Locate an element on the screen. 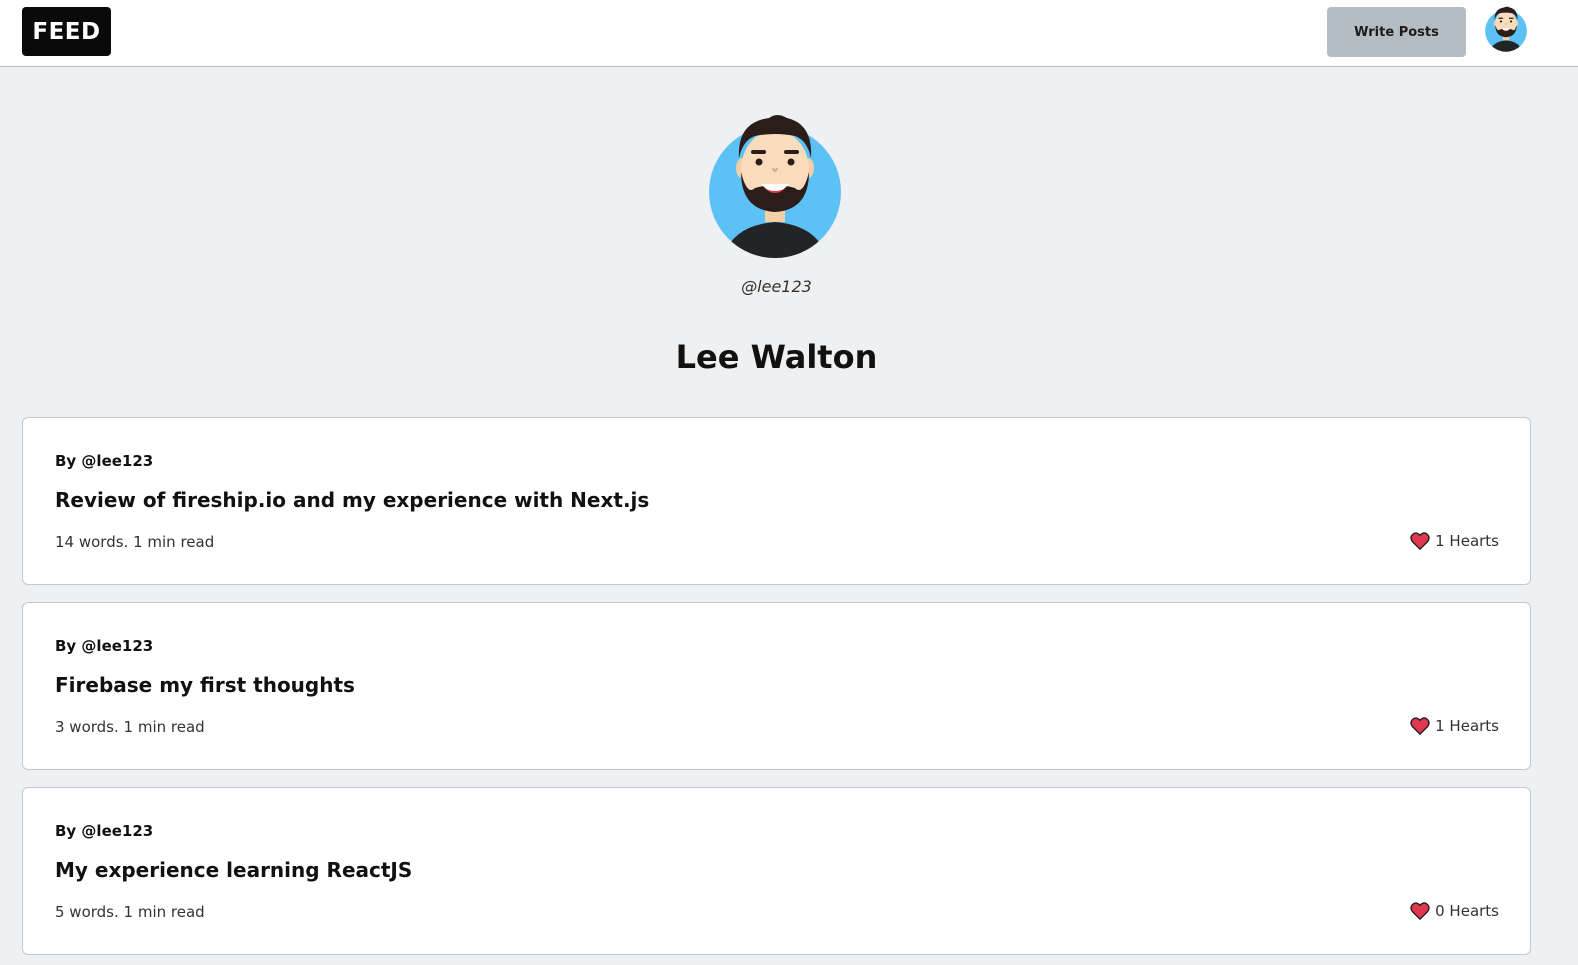  hearts-count: 0 Hearts is located at coordinates (1467, 911).